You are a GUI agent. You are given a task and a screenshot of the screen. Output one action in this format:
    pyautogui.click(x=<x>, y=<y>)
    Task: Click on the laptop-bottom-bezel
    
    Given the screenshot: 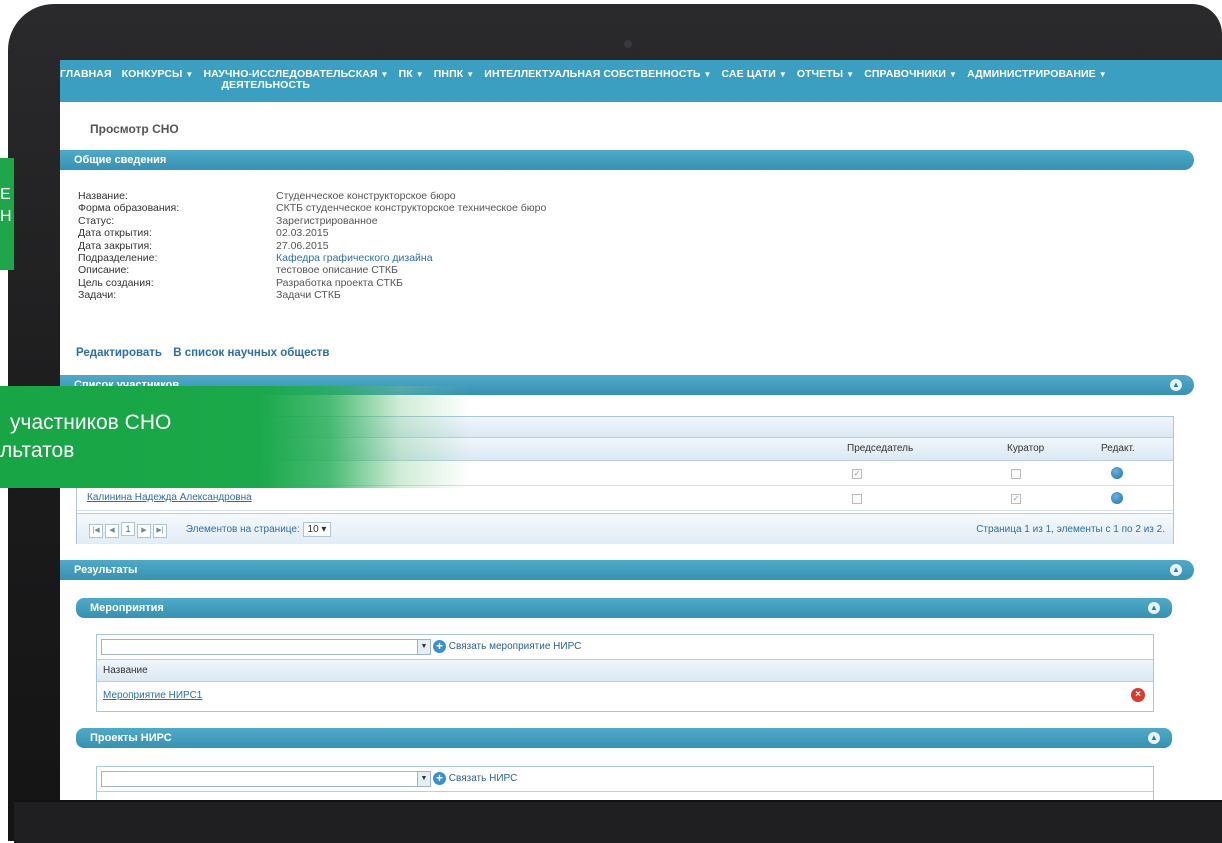 What is the action you would take?
    pyautogui.click(x=618, y=821)
    